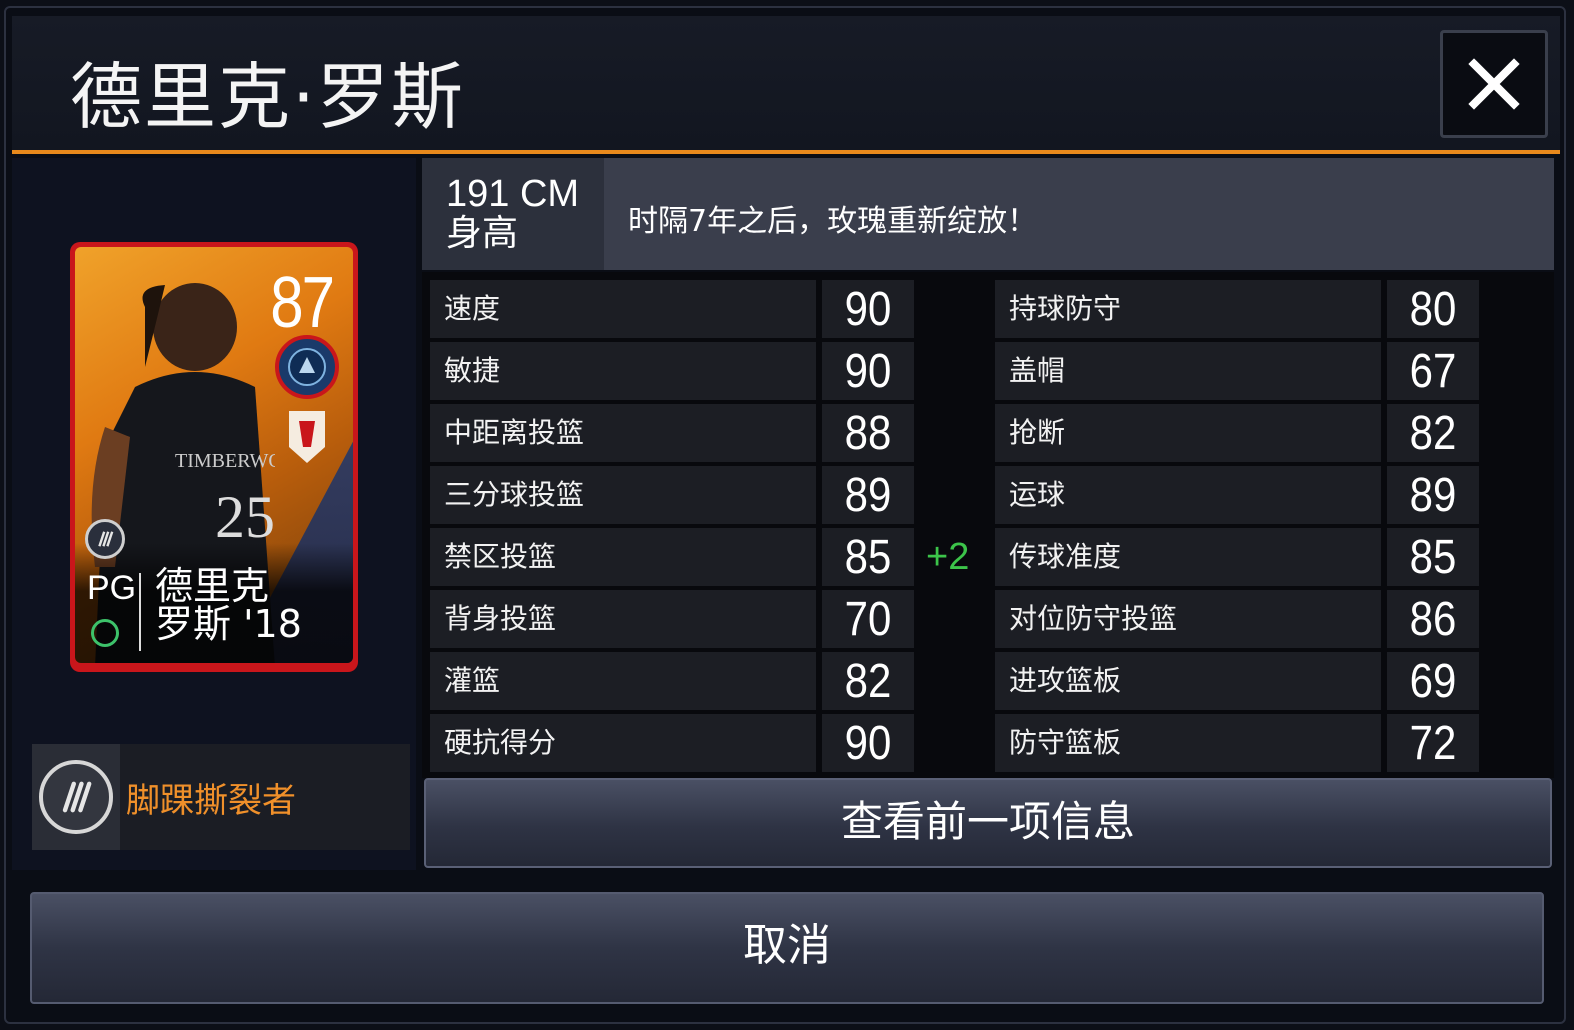  I want to click on stat-label: 背身投篮, so click(623, 619).